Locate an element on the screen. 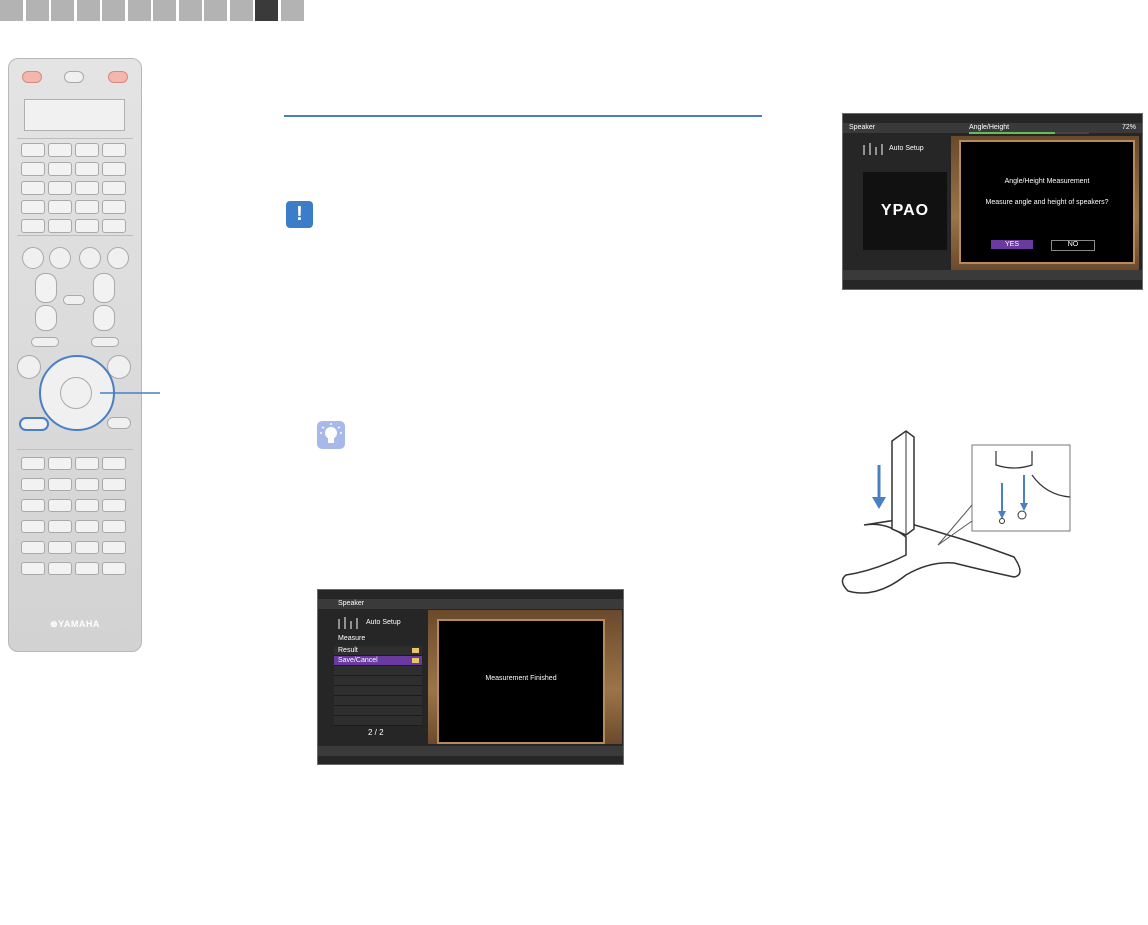 Image resolution: width=1148 pixels, height=925 pixels. yes-button: YES is located at coordinates (1012, 244).